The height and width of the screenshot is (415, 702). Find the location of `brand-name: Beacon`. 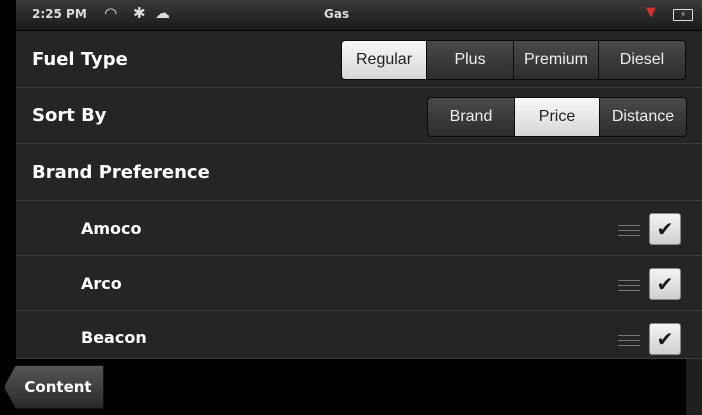

brand-name: Beacon is located at coordinates (114, 337).